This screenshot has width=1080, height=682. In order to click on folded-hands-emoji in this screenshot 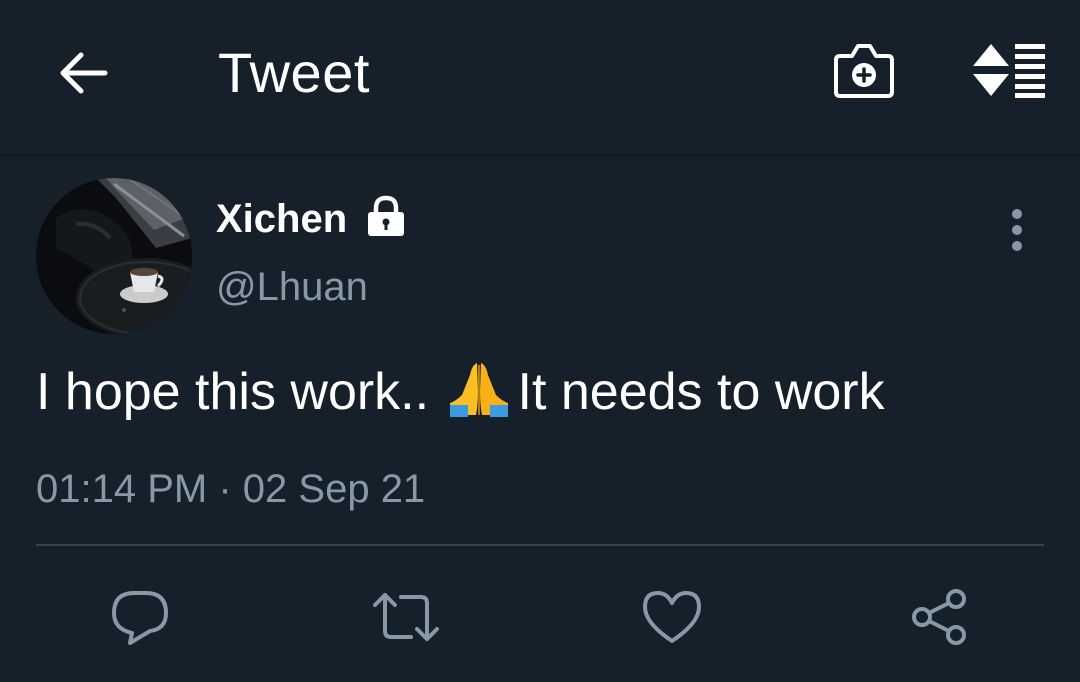, I will do `click(478, 390)`.